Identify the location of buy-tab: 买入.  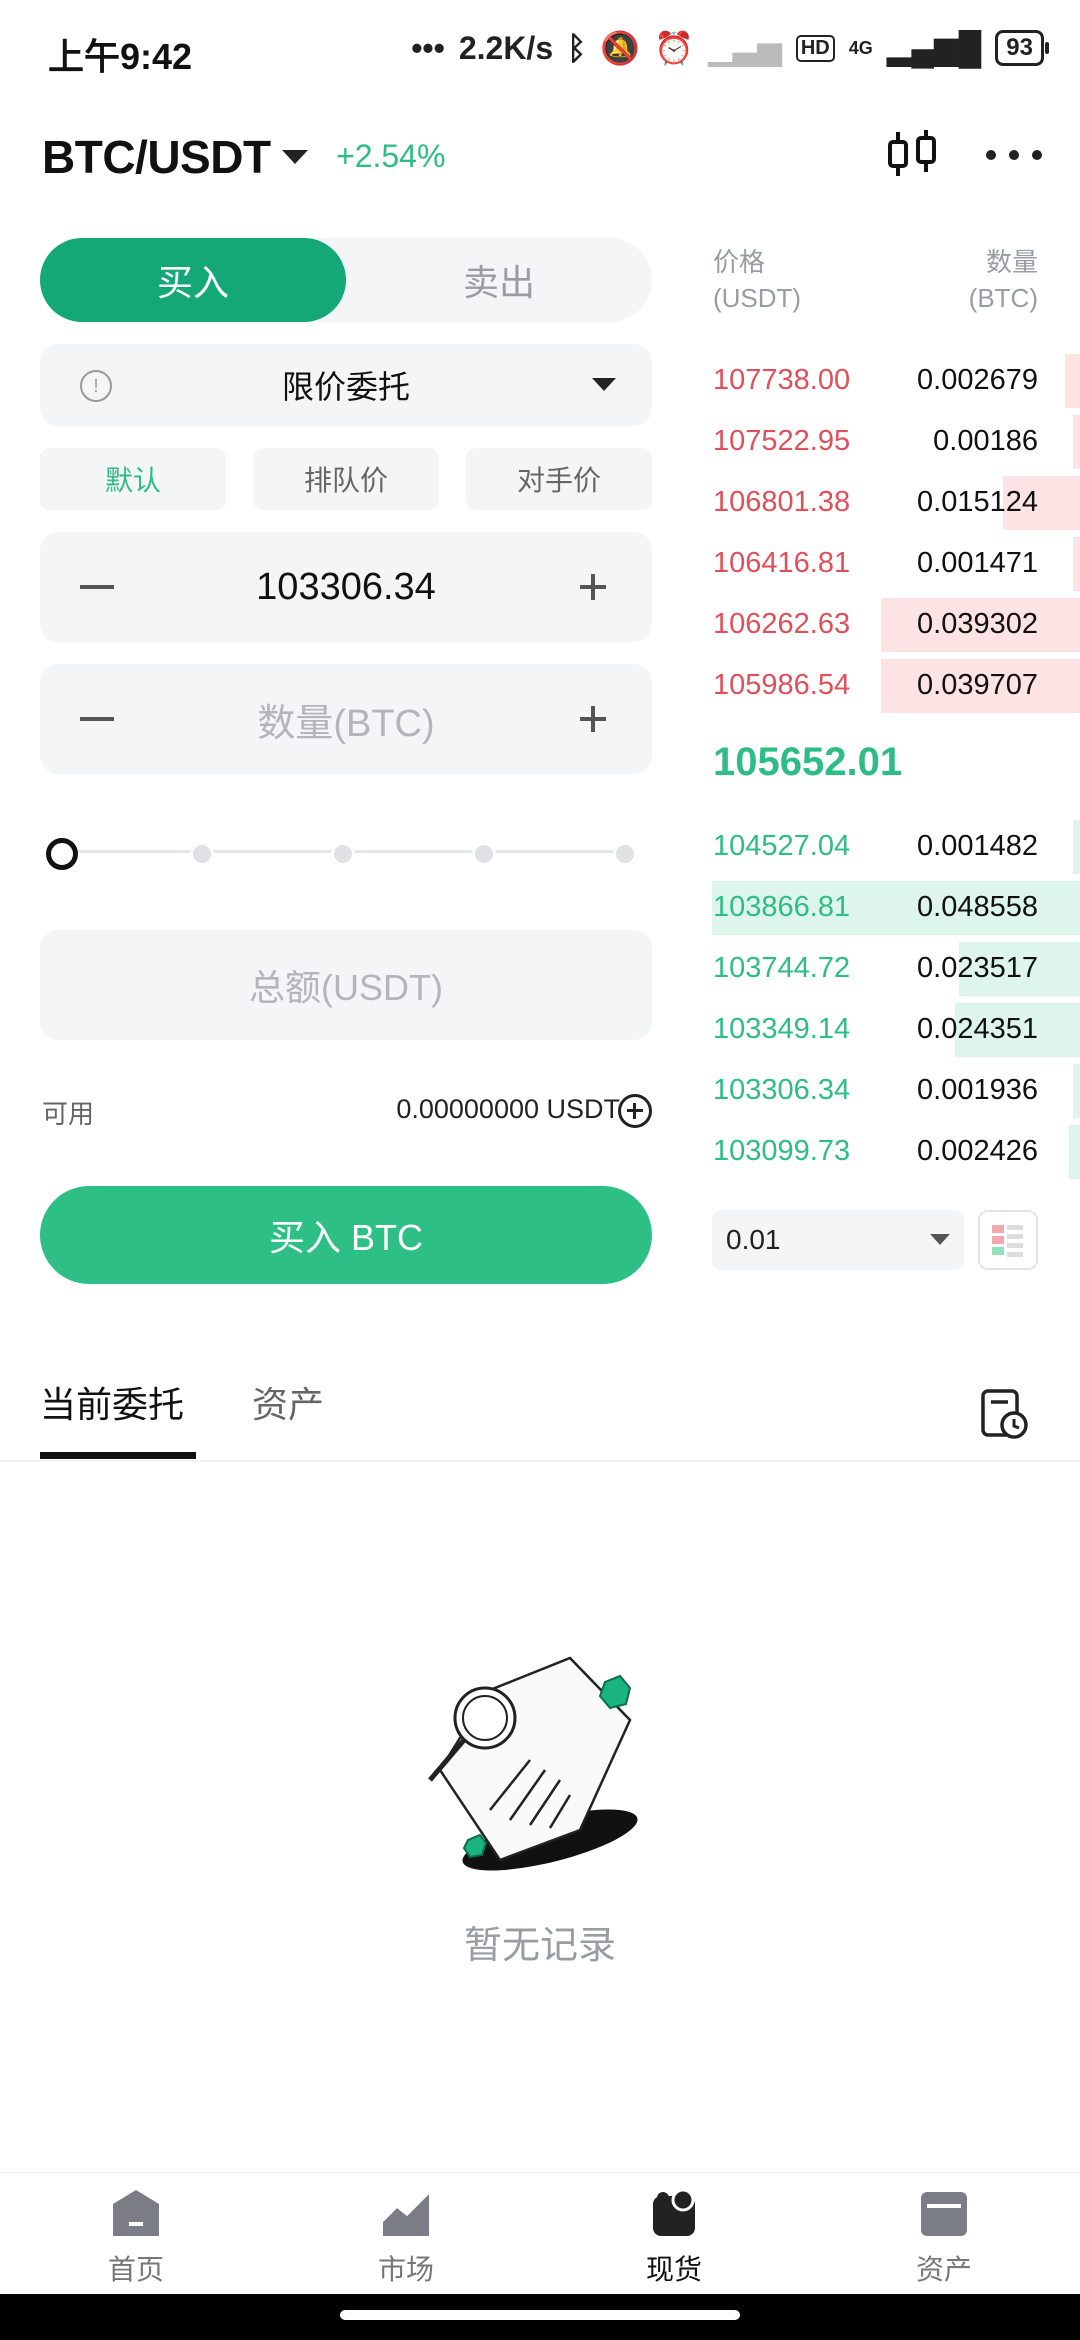
(193, 280).